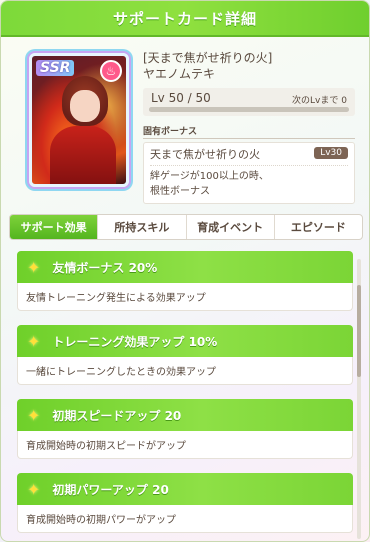 The image size is (370, 542). Describe the element at coordinates (249, 102) in the screenshot. I see `level-box: Lv 50 / 50 次のLvまで 0` at that location.